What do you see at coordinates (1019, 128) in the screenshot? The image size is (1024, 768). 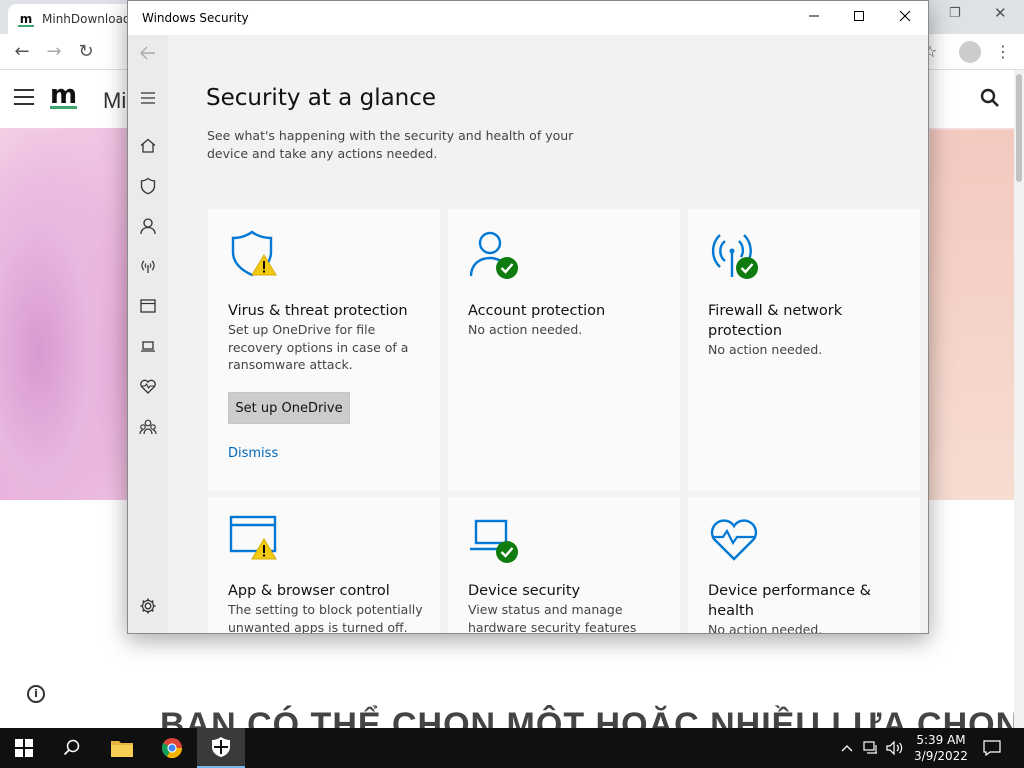 I see `scrollbar-thumb` at bounding box center [1019, 128].